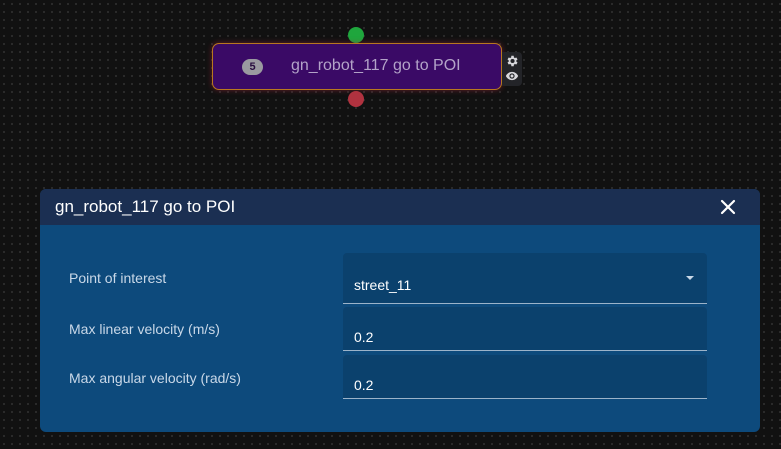 This screenshot has width=781, height=449. Describe the element at coordinates (728, 207) in the screenshot. I see `close-icon` at that location.